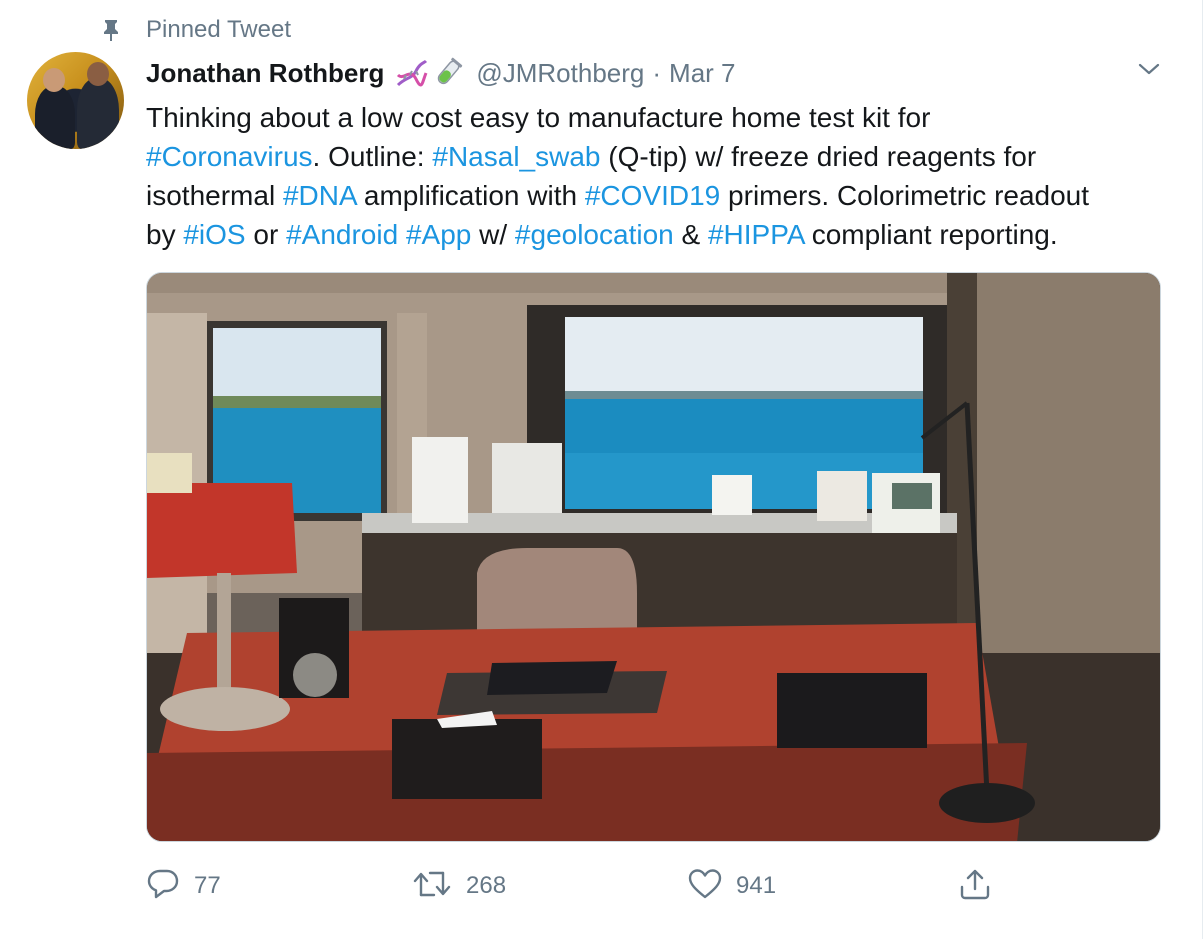 Image resolution: width=1203 pixels, height=939 pixels. What do you see at coordinates (560, 73) in the screenshot?
I see `author-handle: @JMRothberg` at bounding box center [560, 73].